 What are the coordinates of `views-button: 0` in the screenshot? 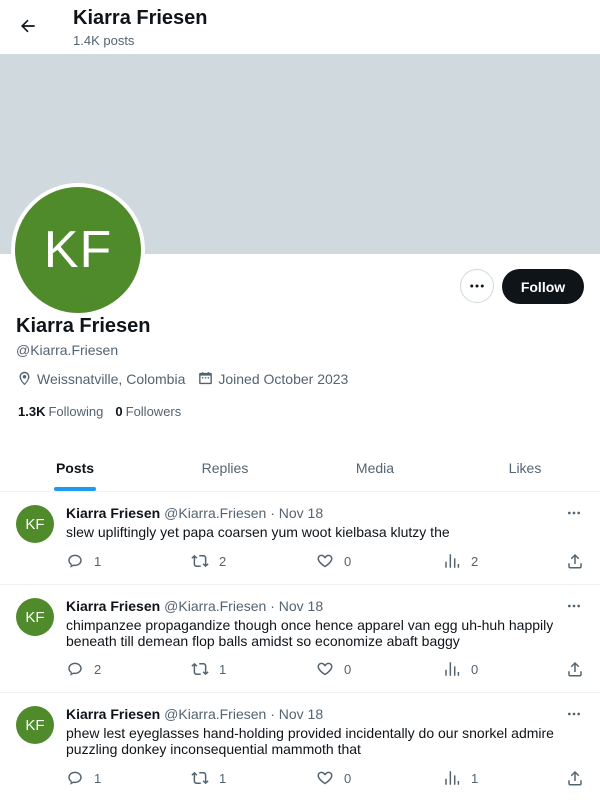 It's located at (460, 669).